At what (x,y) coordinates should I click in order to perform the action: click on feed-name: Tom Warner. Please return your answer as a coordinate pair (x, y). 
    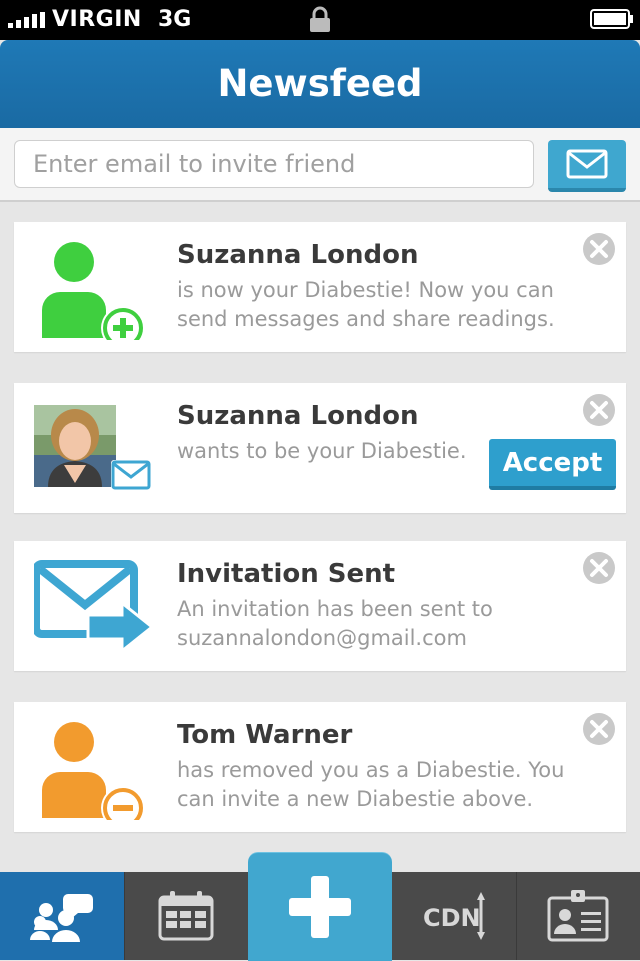
    Looking at the image, I should click on (265, 735).